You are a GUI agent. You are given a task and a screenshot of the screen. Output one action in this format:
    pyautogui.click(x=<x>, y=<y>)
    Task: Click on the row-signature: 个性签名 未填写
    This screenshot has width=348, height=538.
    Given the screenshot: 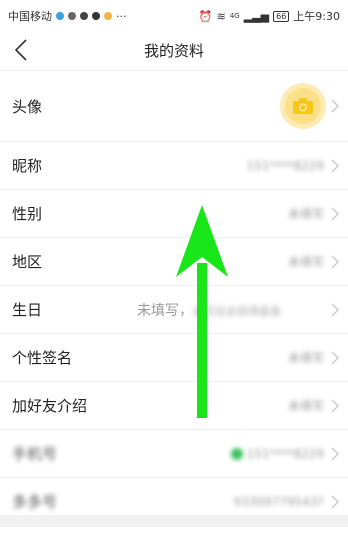 What is the action you would take?
    pyautogui.click(x=174, y=358)
    